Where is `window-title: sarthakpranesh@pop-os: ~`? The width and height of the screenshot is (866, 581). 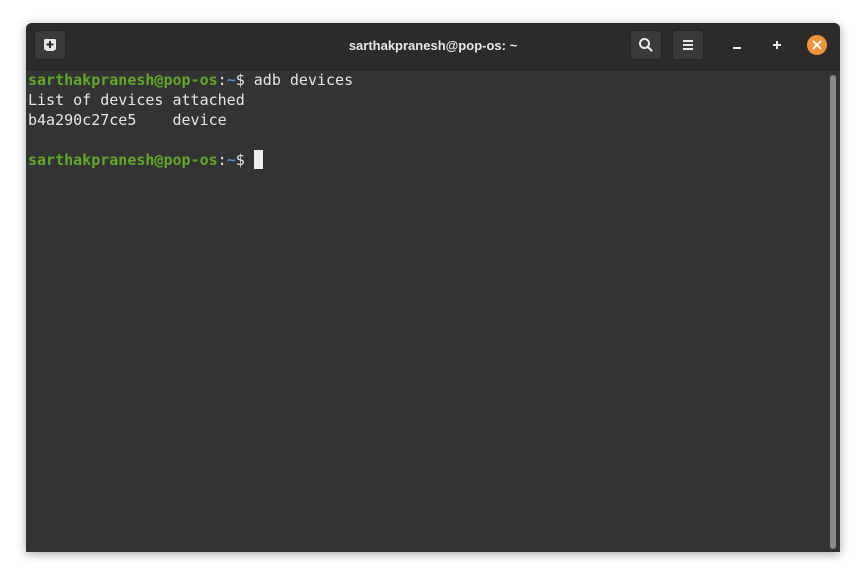 window-title: sarthakpranesh@pop-os: ~ is located at coordinates (433, 45).